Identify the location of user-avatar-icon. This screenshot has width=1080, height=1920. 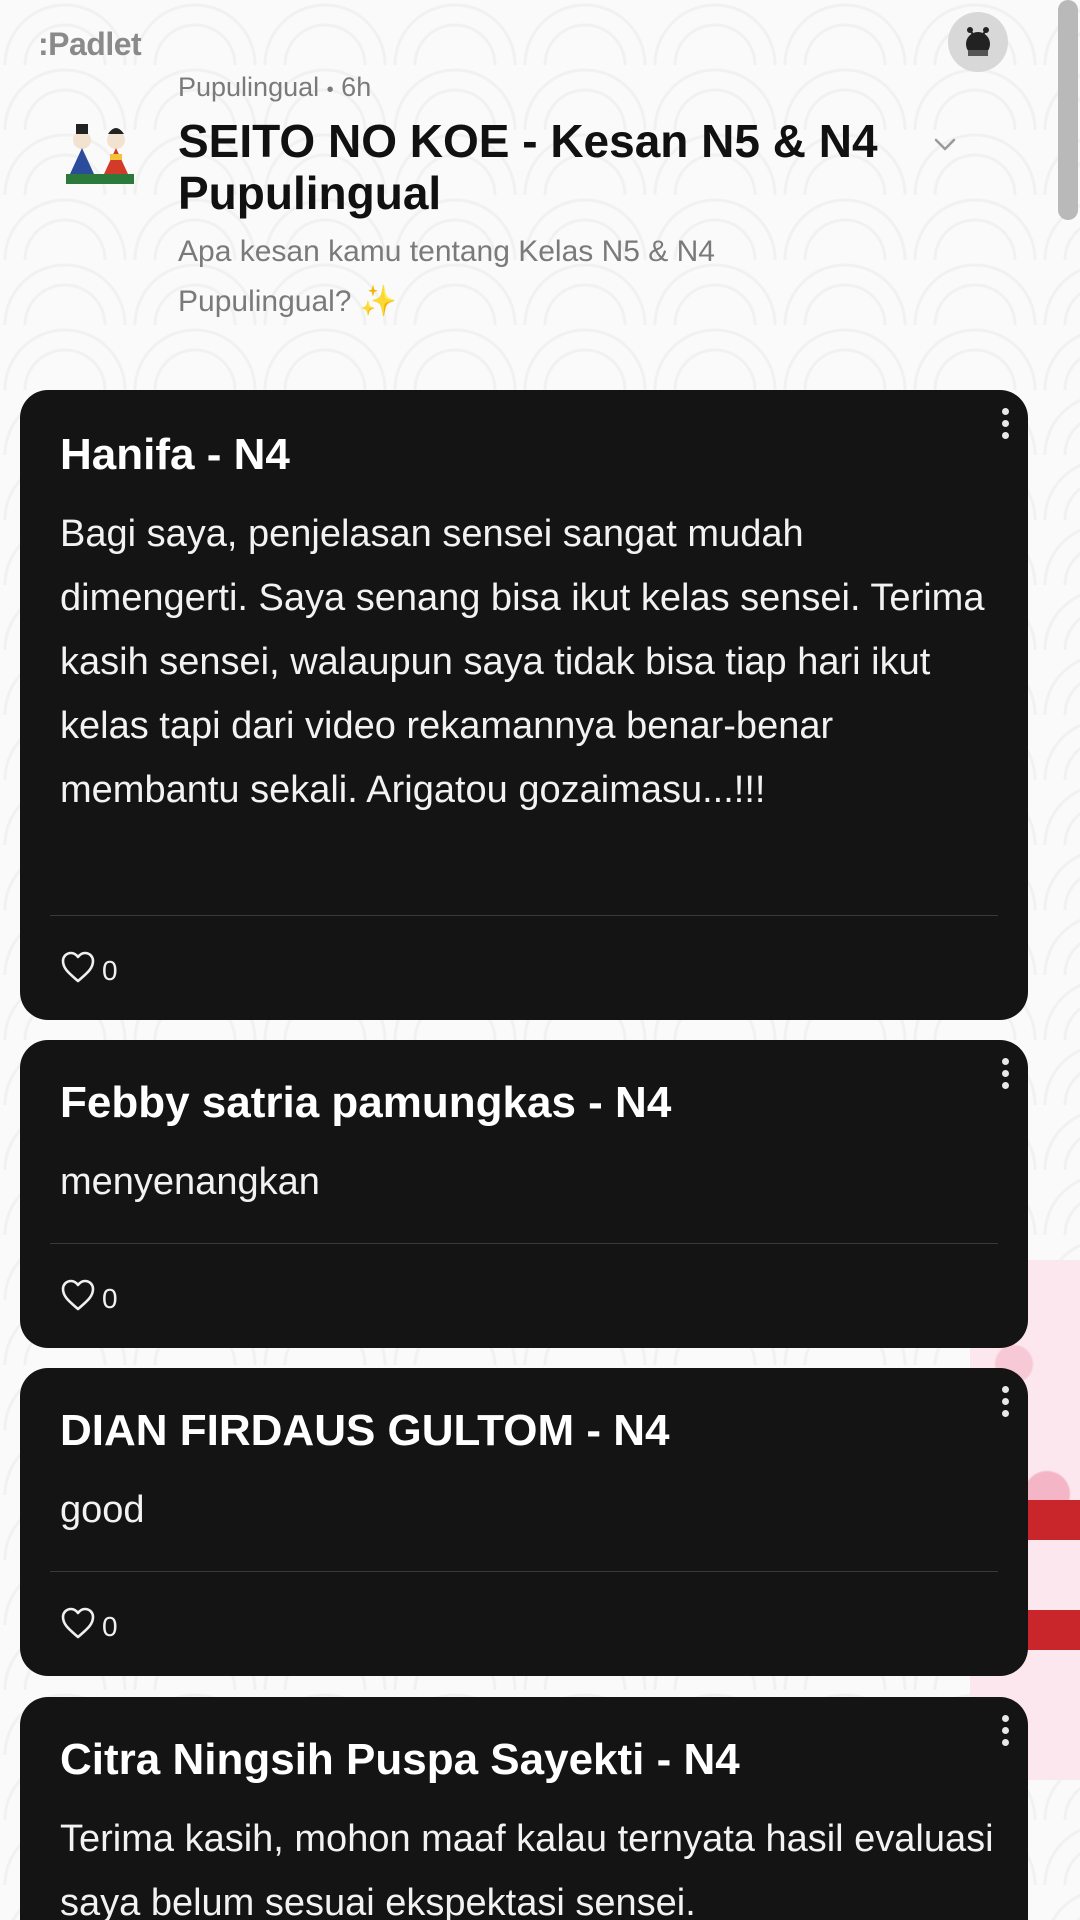
(978, 42).